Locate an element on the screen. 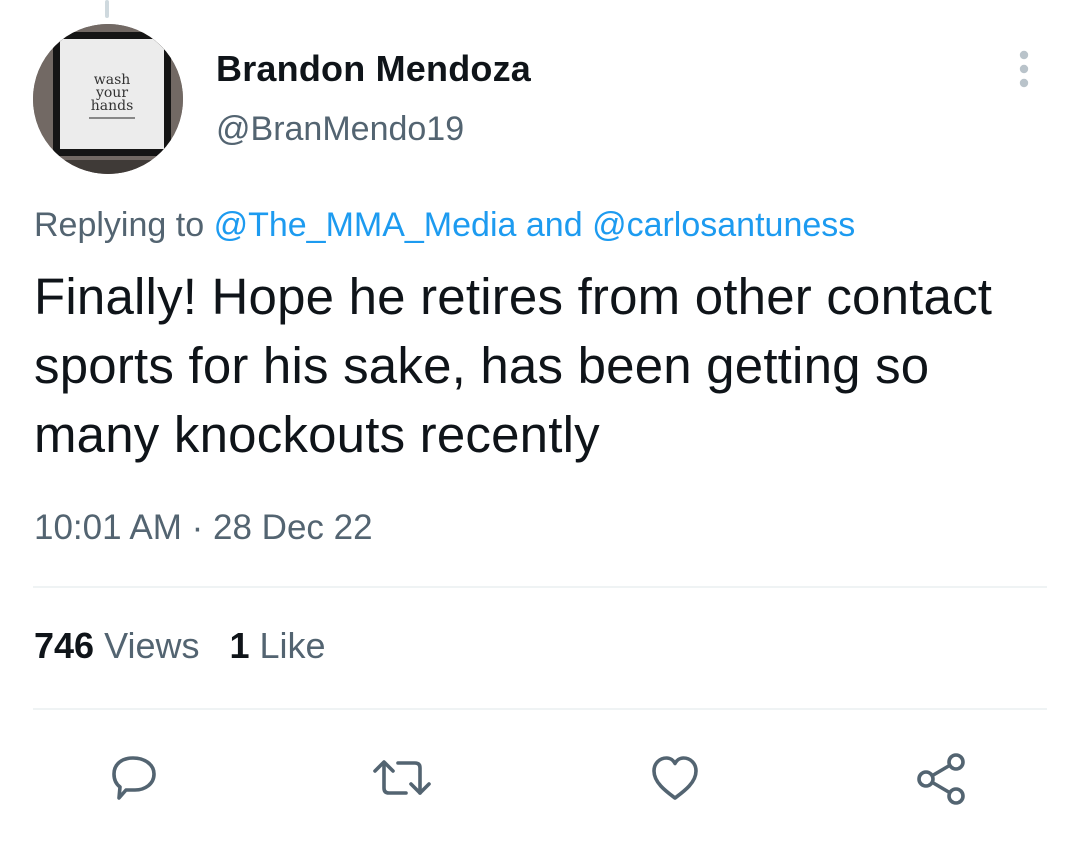 The width and height of the screenshot is (1080, 843). author-name: Brandon Mendoza is located at coordinates (373, 69).